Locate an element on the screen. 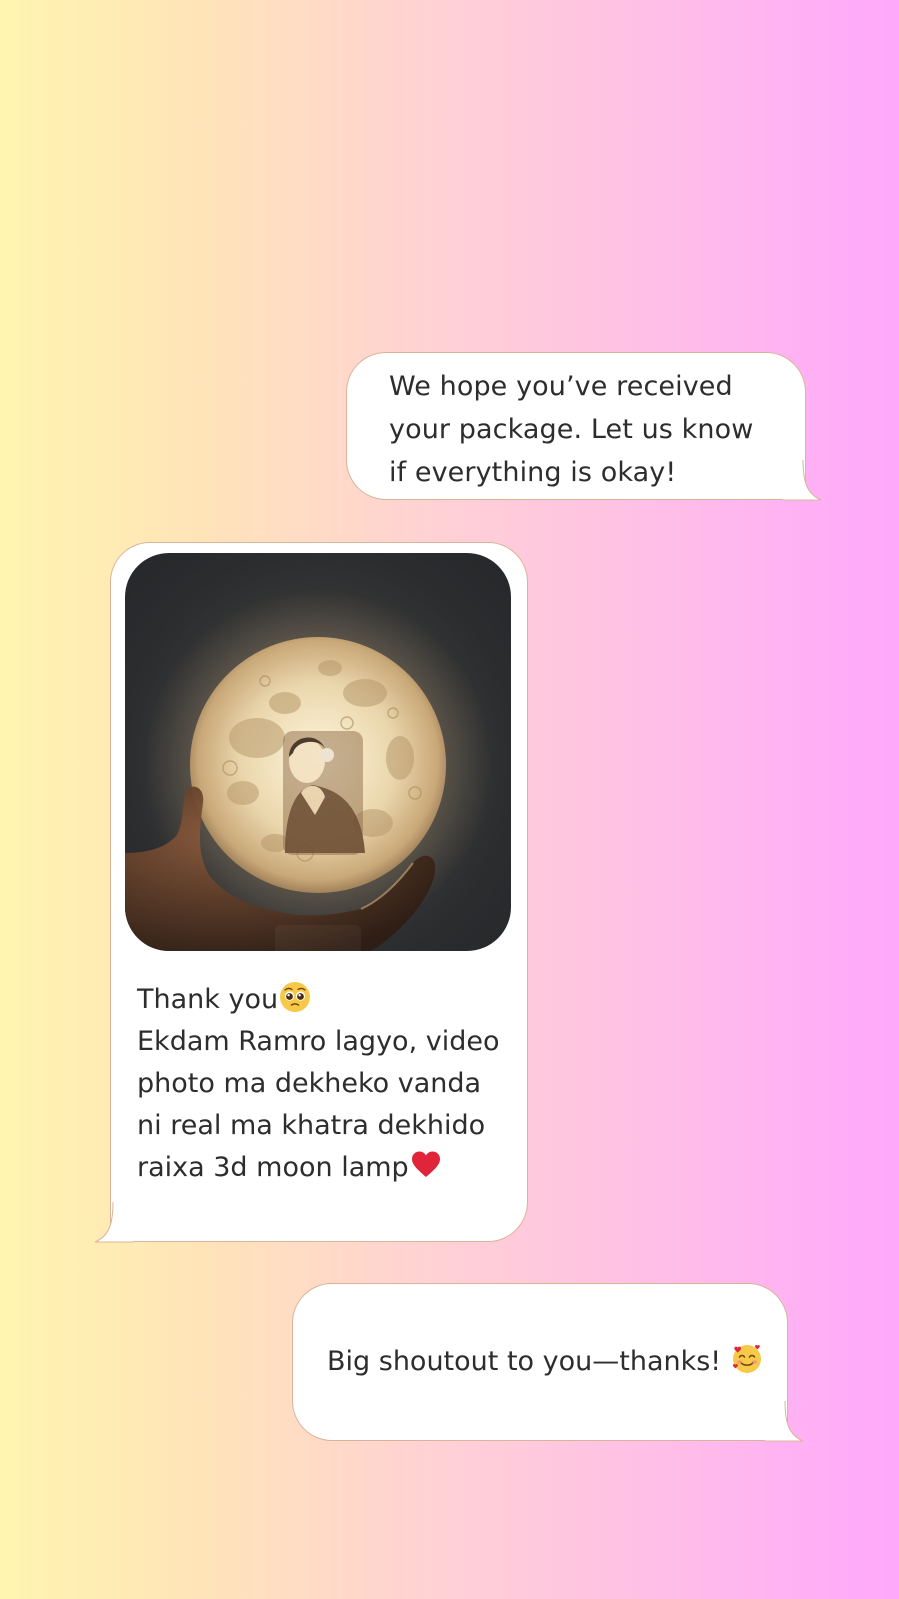 The image size is (899, 1599). pleading-face-emoji is located at coordinates (295, 997).